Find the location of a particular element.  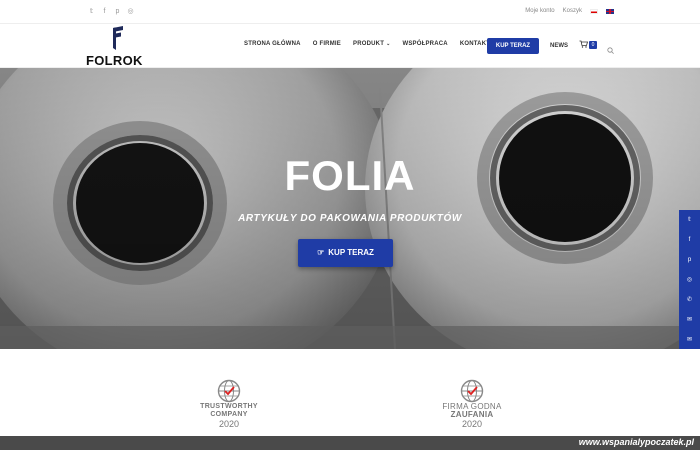

watermark-text: www.wspanialypoczatek.pl is located at coordinates (636, 442).